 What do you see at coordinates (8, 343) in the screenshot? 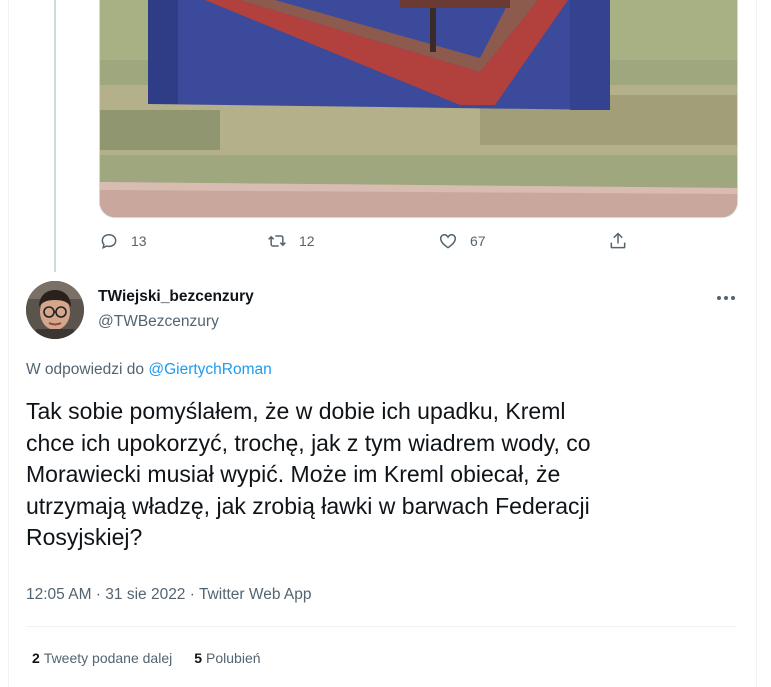
I see `timeline-left-border` at bounding box center [8, 343].